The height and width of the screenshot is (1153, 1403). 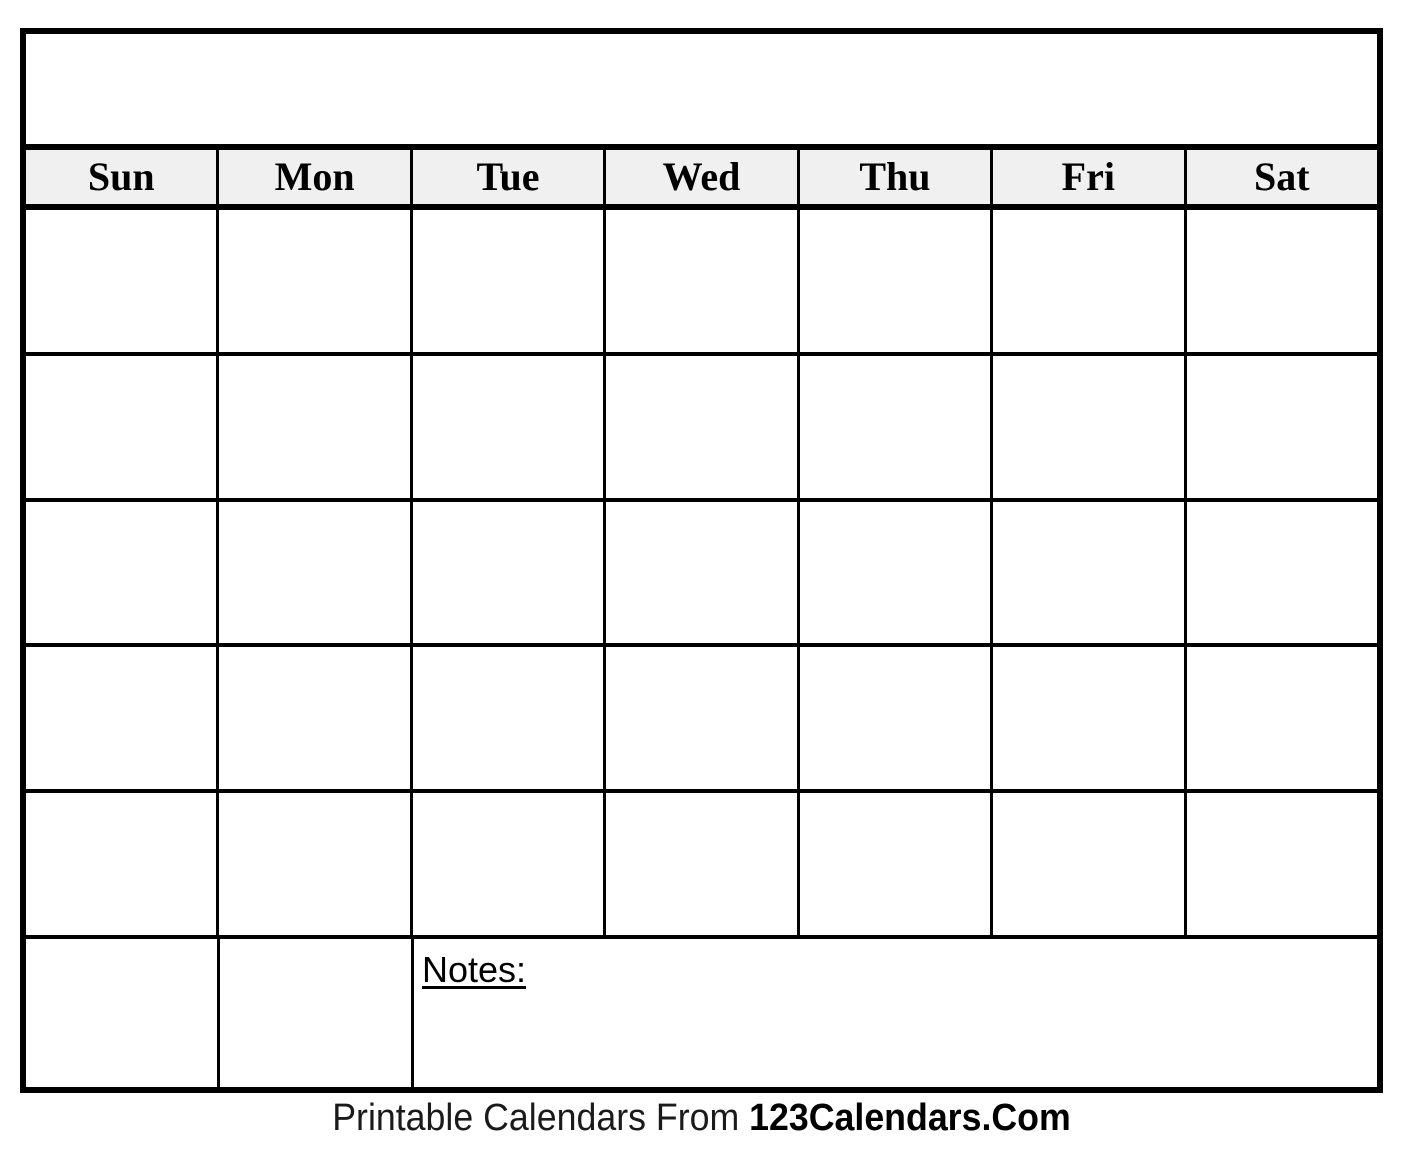 I want to click on weekday-label: Sun, so click(x=121, y=176).